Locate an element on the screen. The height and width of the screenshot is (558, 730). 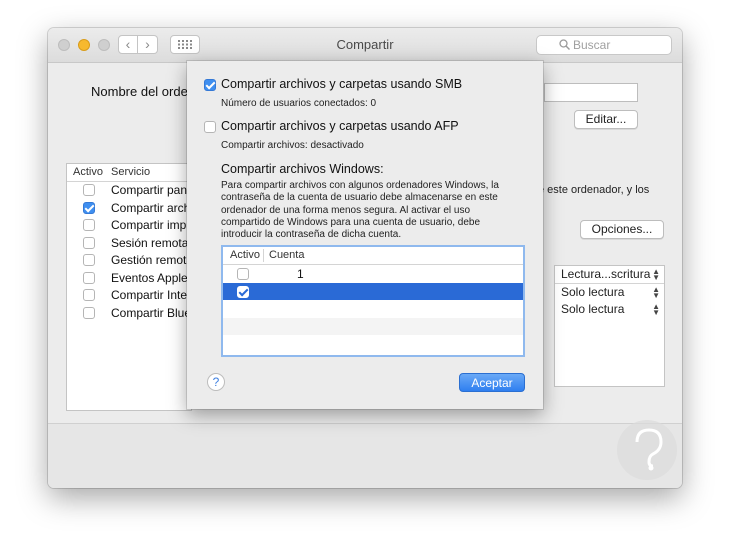
column-account: Cuenta is located at coordinates (286, 255).